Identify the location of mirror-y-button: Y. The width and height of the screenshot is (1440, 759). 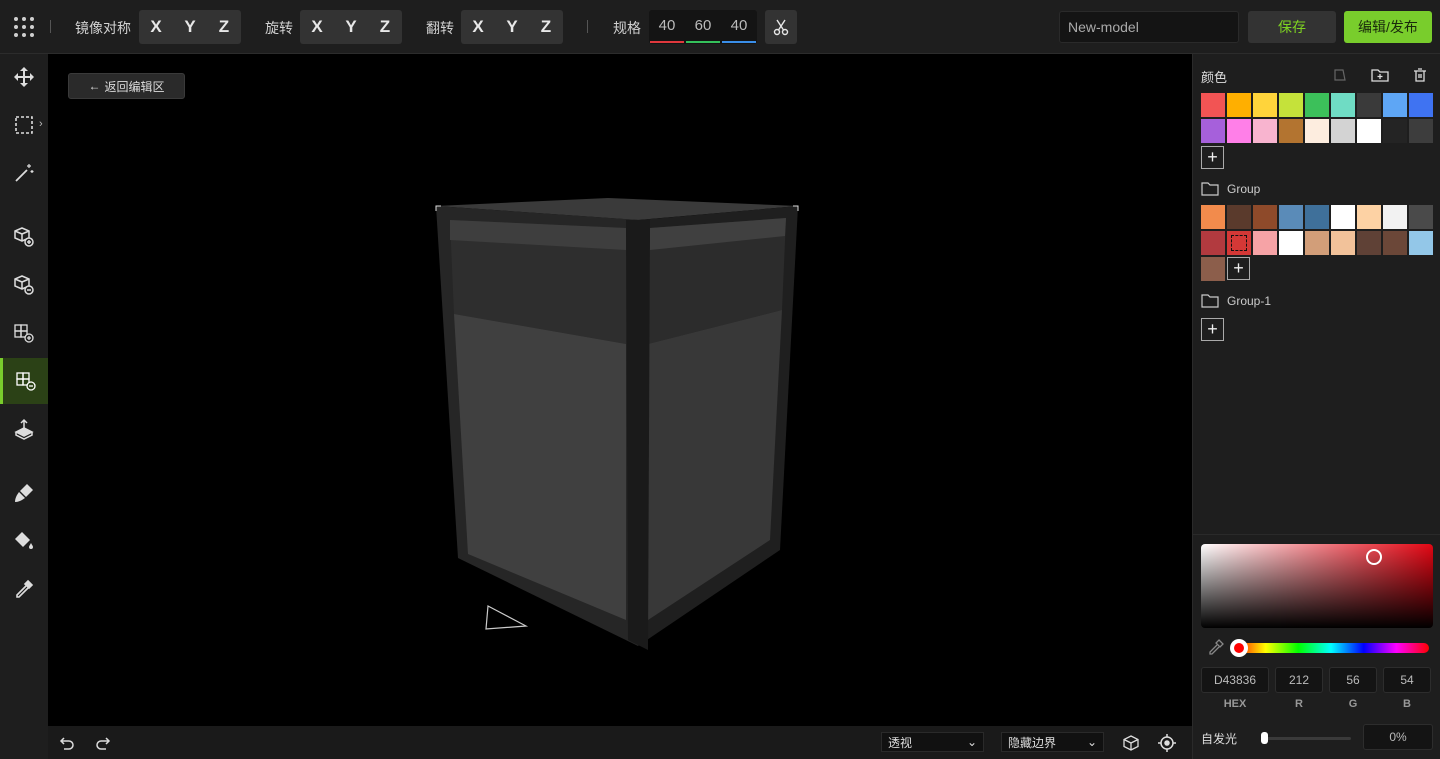
(190, 27).